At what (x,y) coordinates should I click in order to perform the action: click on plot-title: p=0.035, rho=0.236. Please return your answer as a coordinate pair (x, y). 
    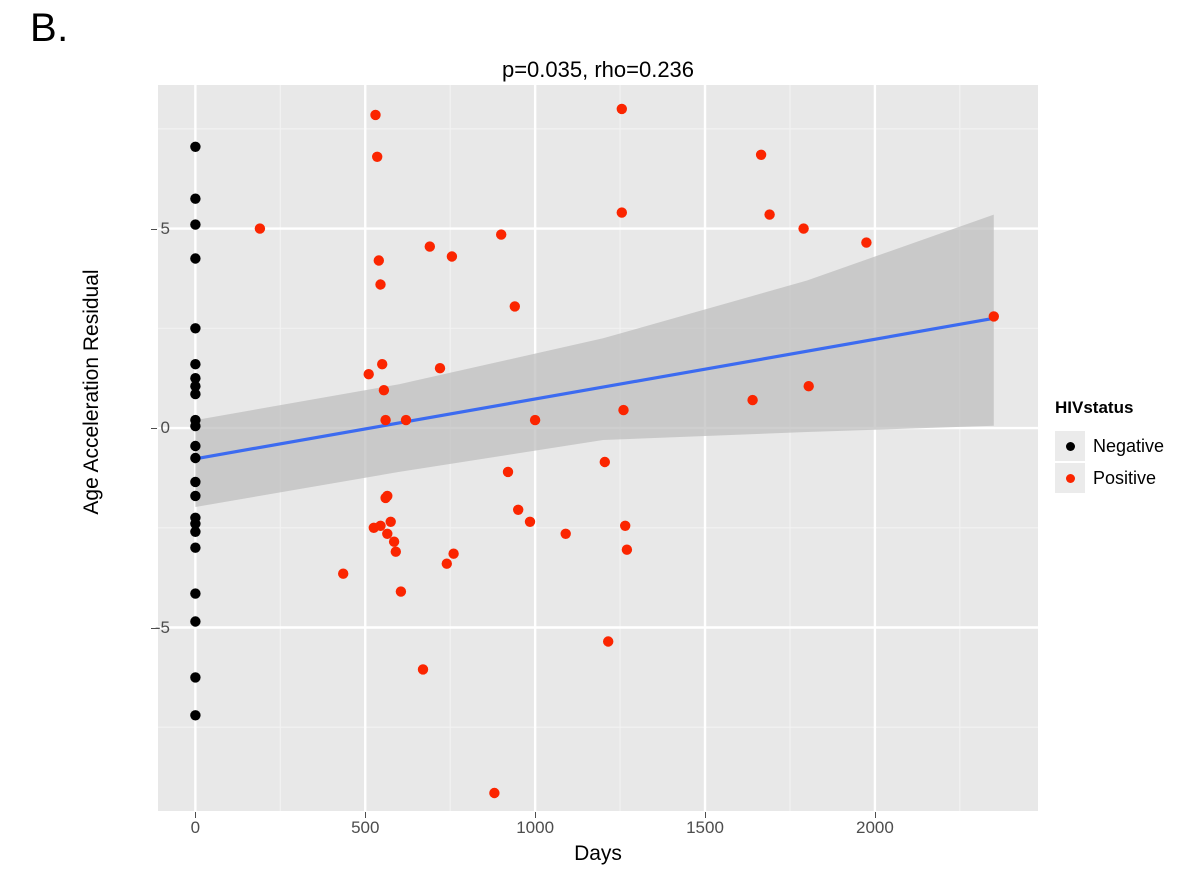
    Looking at the image, I should click on (598, 69).